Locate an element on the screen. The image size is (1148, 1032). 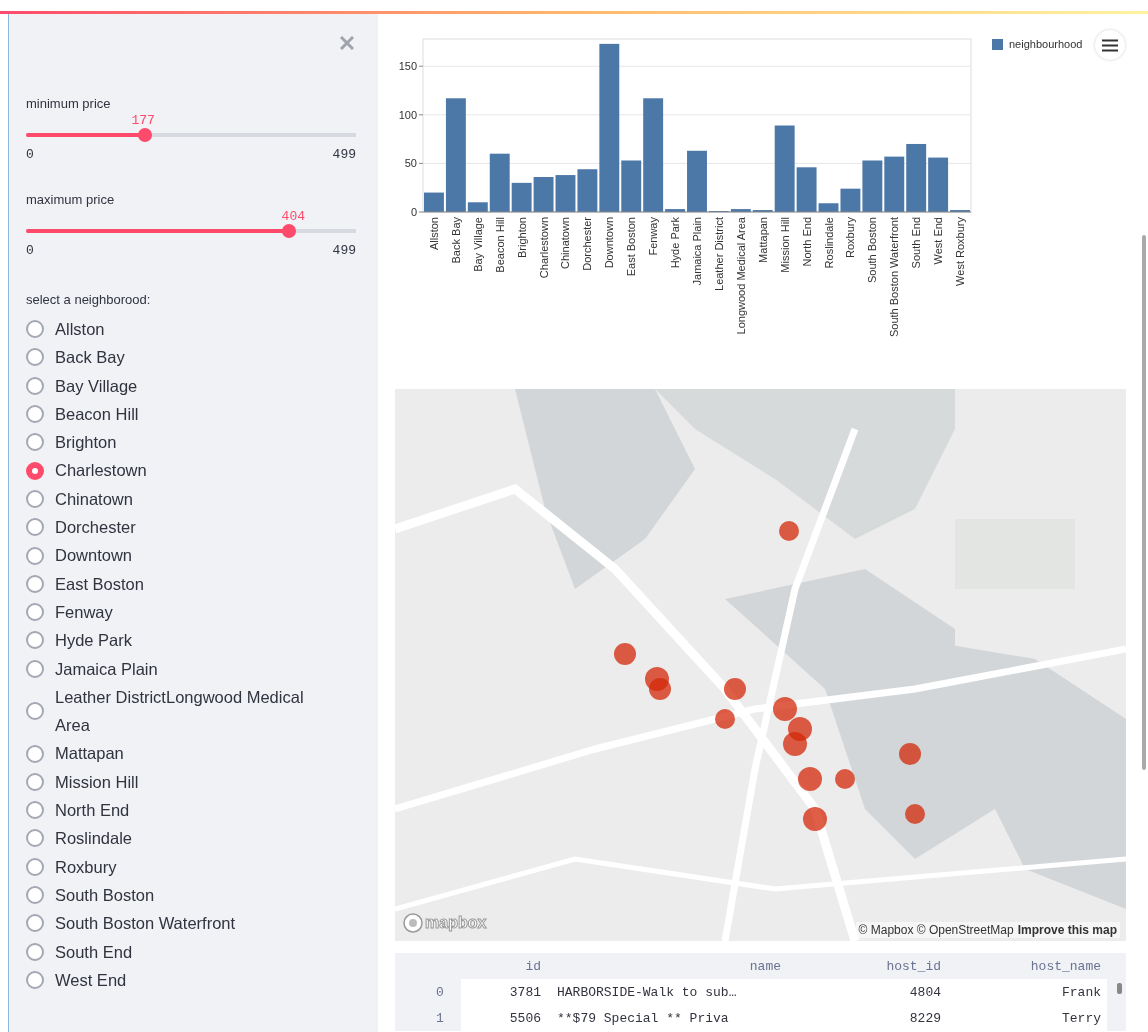
y-tick-label: 100 is located at coordinates (407, 114).